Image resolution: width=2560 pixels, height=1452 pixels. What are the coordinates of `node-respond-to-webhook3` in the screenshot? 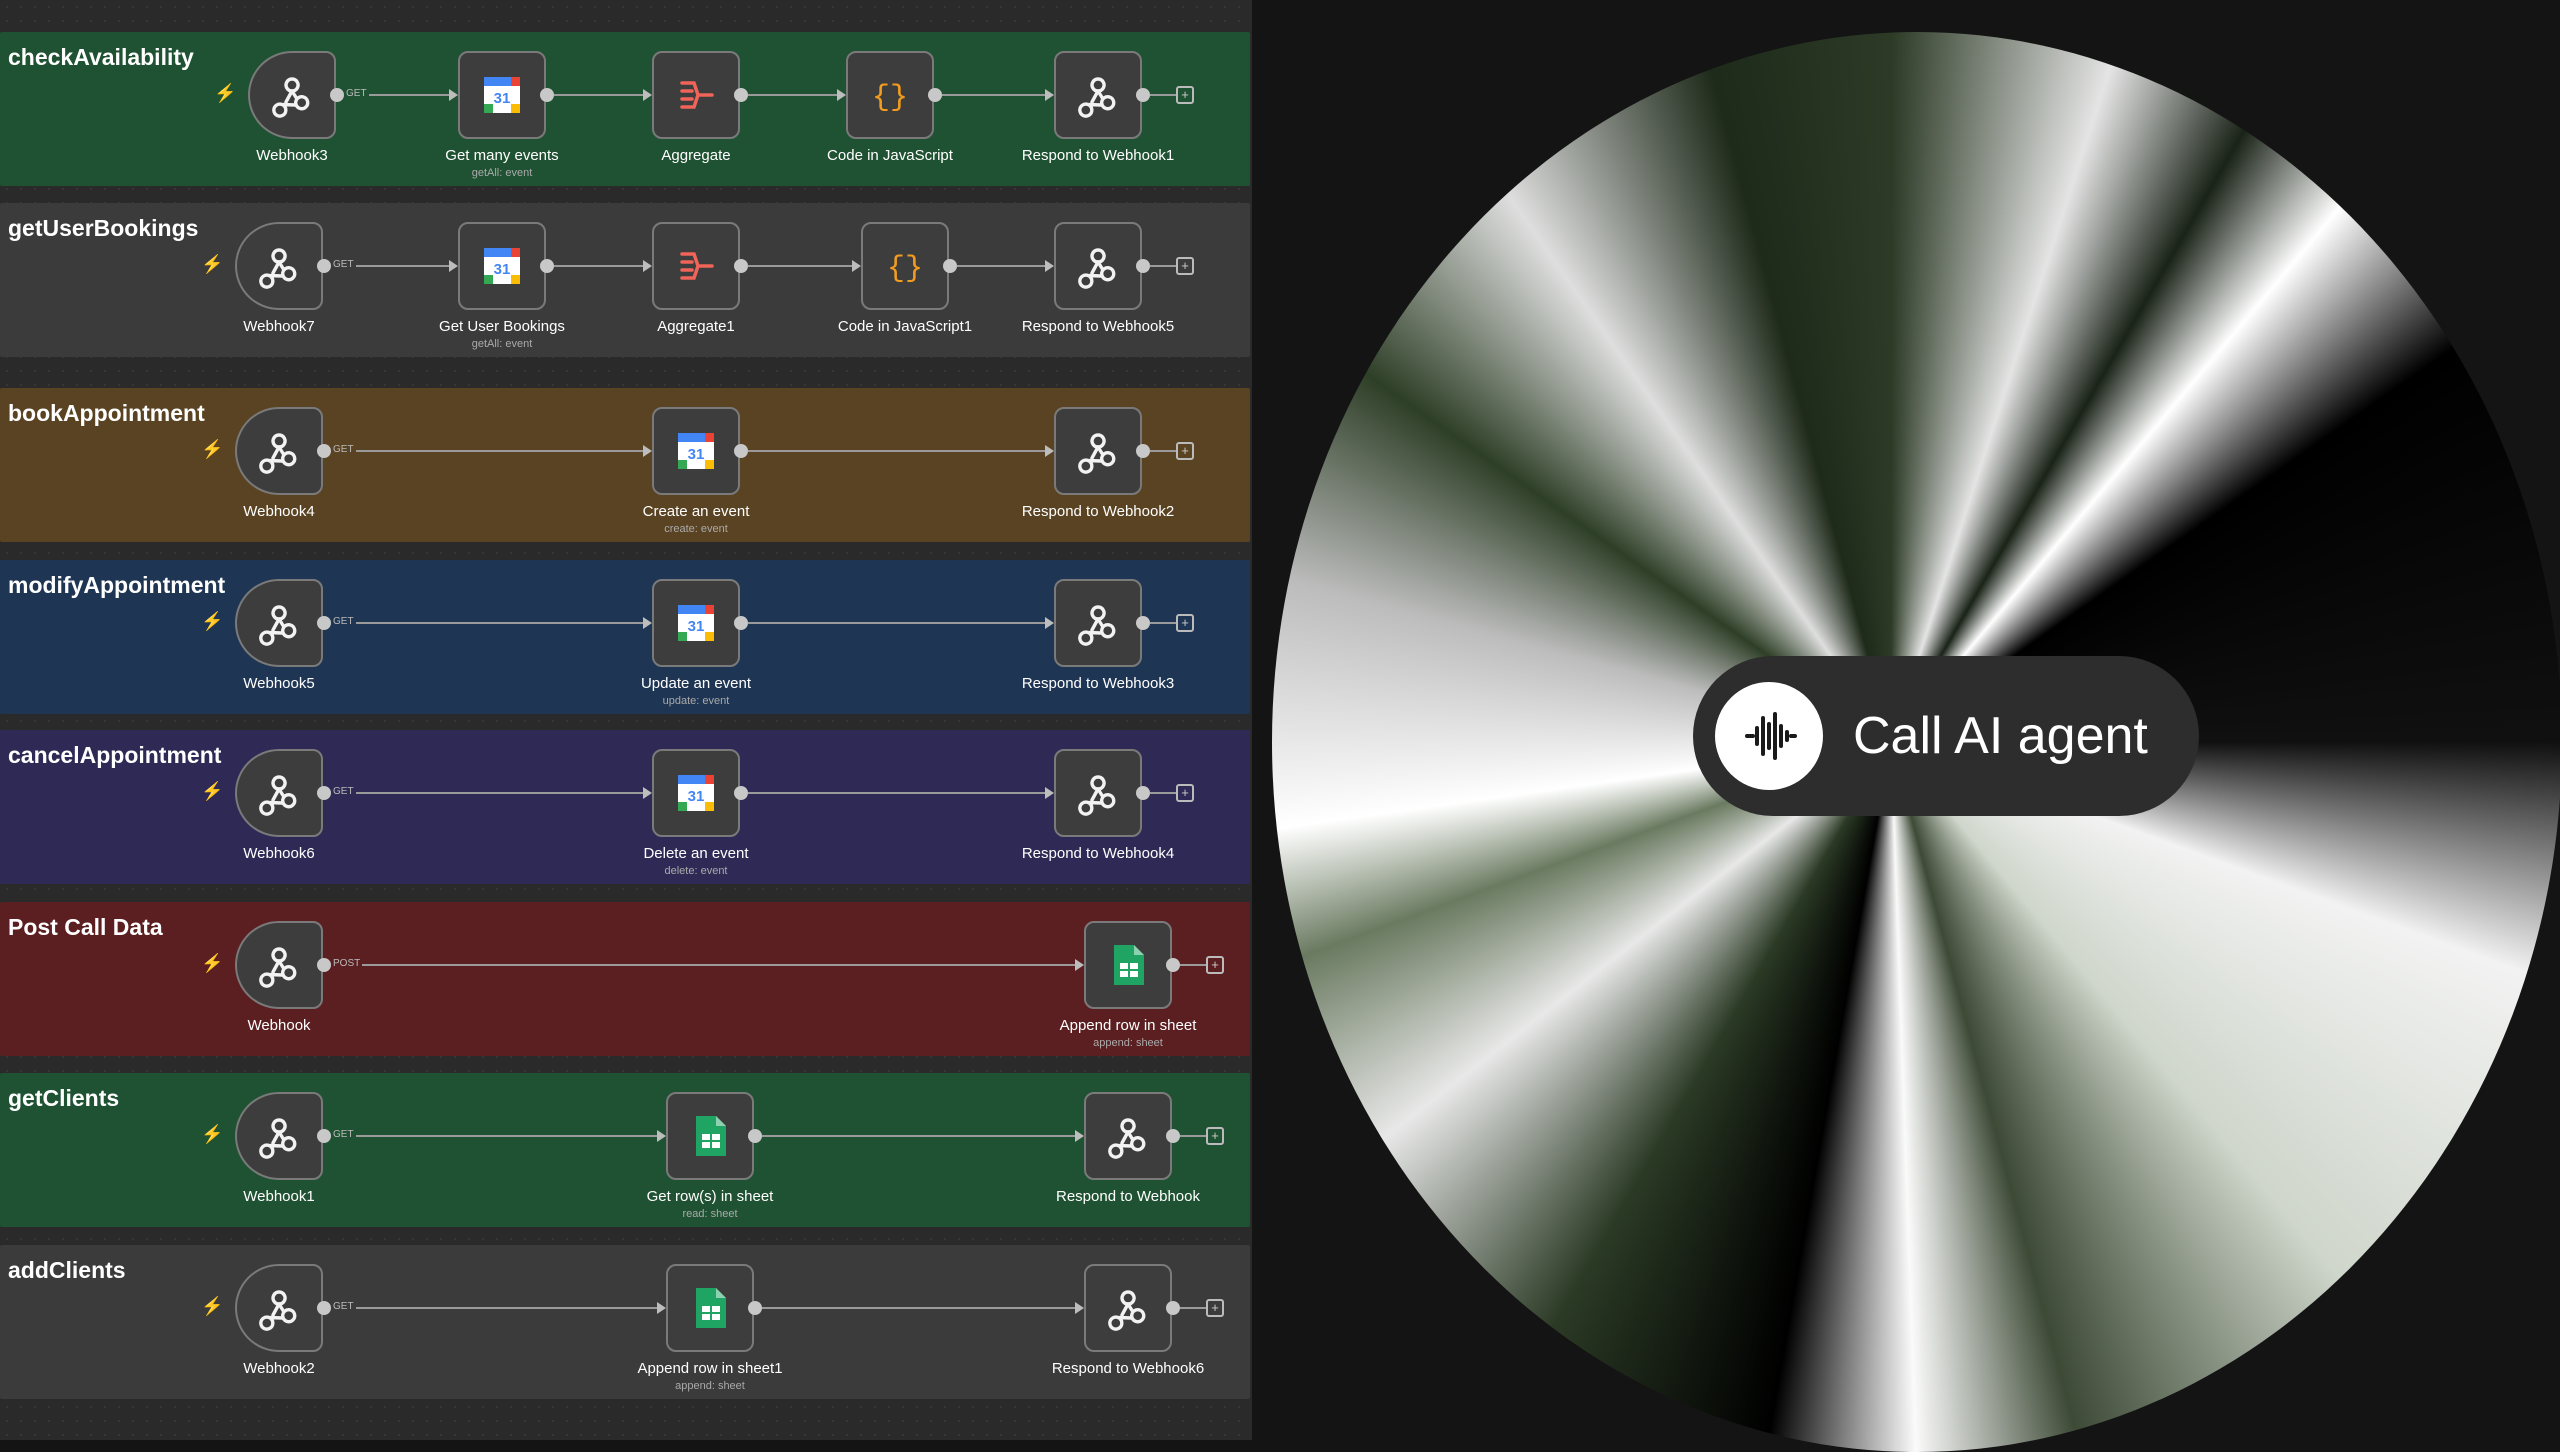 It's located at (1098, 623).